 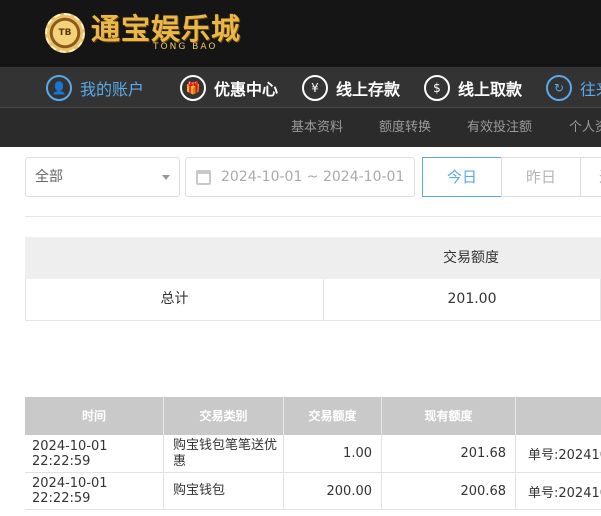 I want to click on nav-item-label: 我的账户, so click(x=112, y=89).